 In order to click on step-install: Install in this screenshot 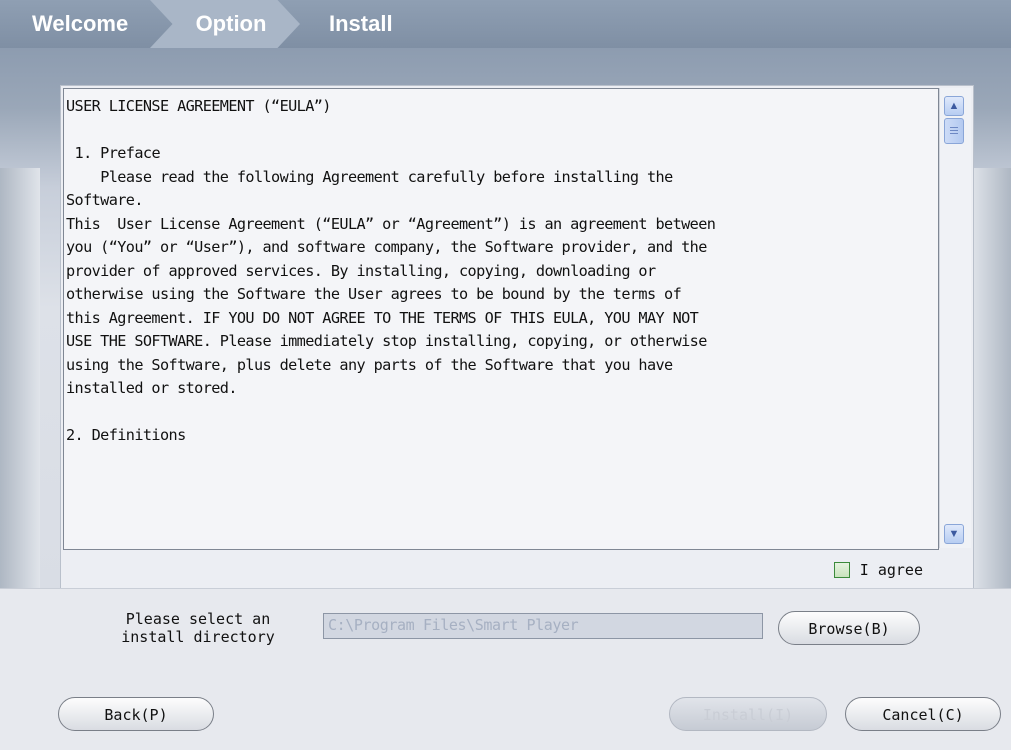, I will do `click(361, 23)`.